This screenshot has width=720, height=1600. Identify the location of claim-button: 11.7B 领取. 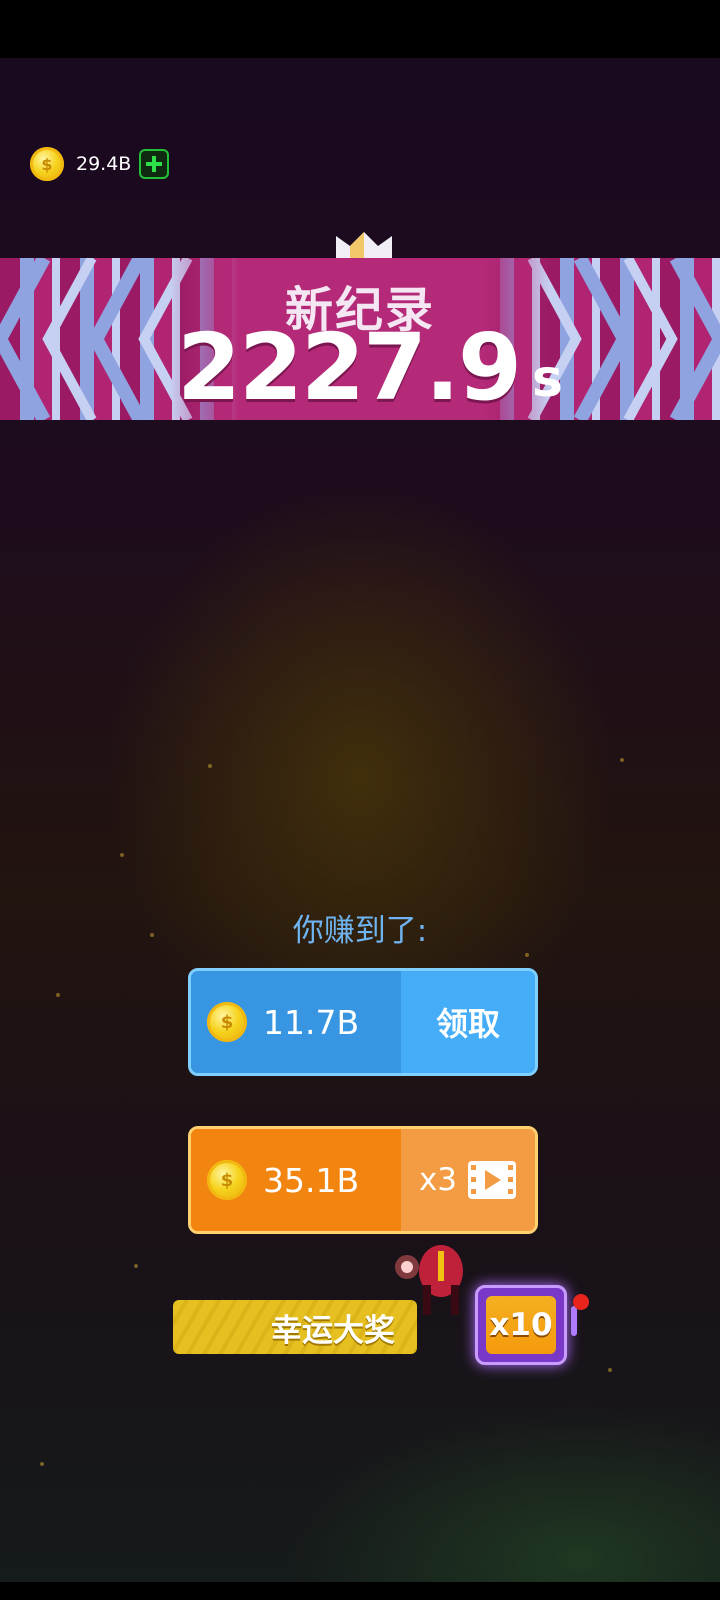
(363, 1022).